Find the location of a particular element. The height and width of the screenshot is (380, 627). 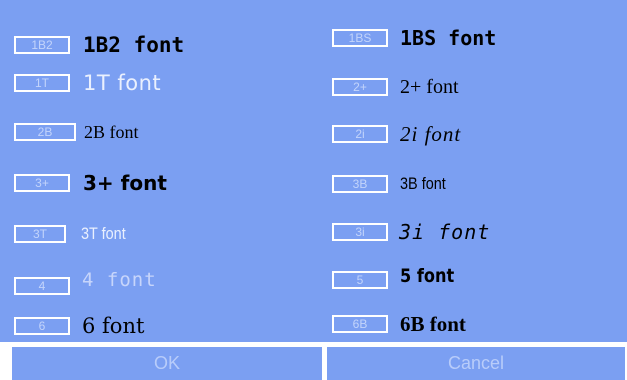

font-option-chip: 6 is located at coordinates (42, 326).